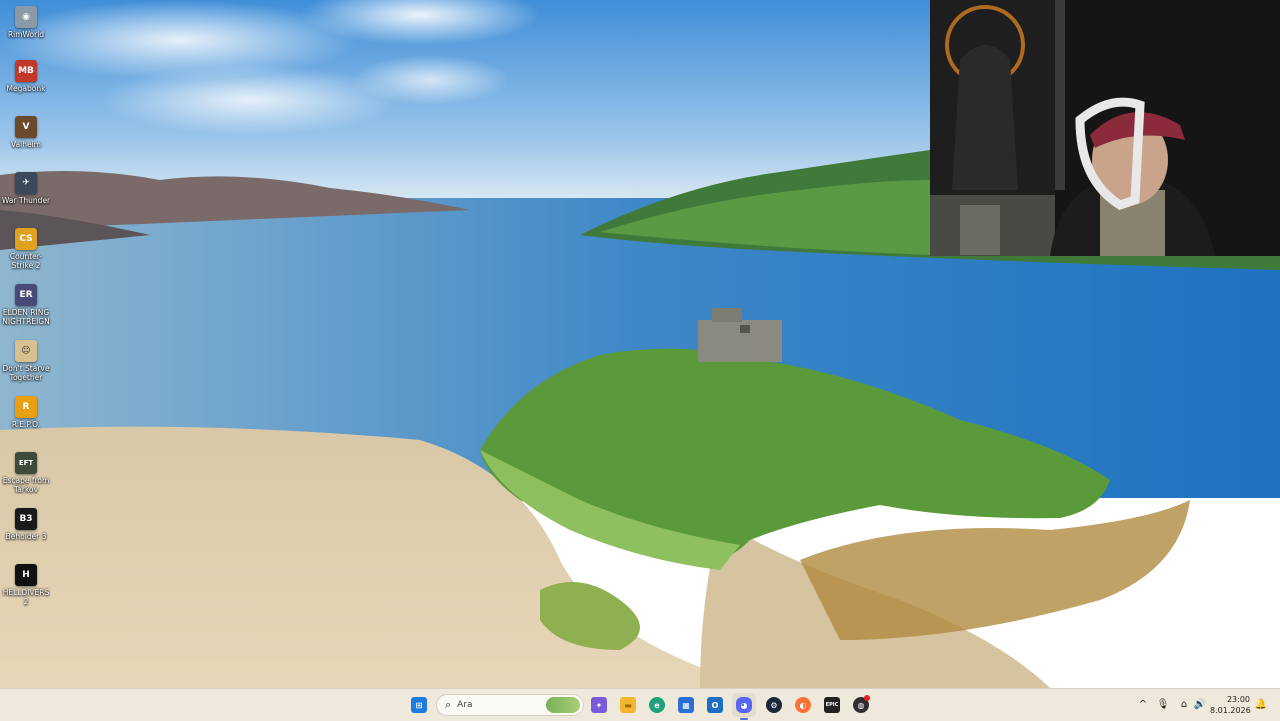 This screenshot has height=721, width=1280. Describe the element at coordinates (1200, 704) in the screenshot. I see `volume-icon: 🔊` at that location.